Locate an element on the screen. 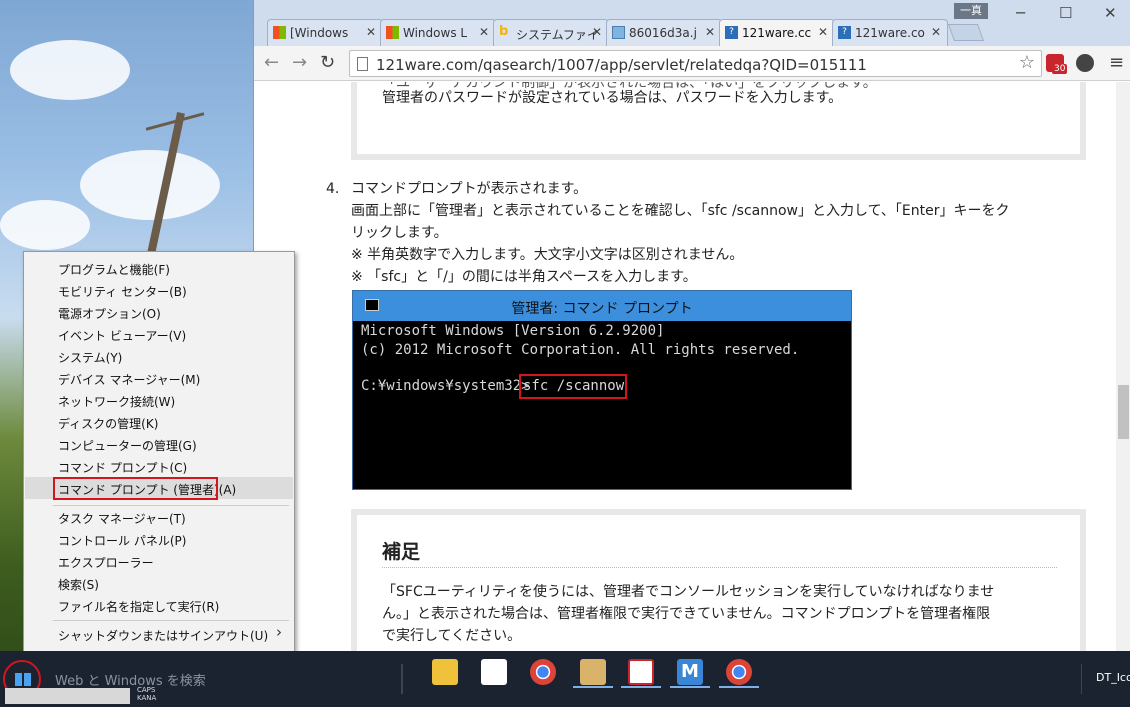 The height and width of the screenshot is (707, 1130). cmd-title-bar: 管理者: コマンド プロンプト is located at coordinates (602, 306).